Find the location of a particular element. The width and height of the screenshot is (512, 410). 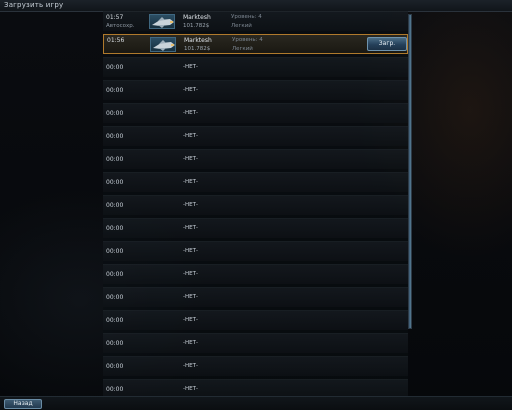

save-time: 01:57 is located at coordinates (115, 17).